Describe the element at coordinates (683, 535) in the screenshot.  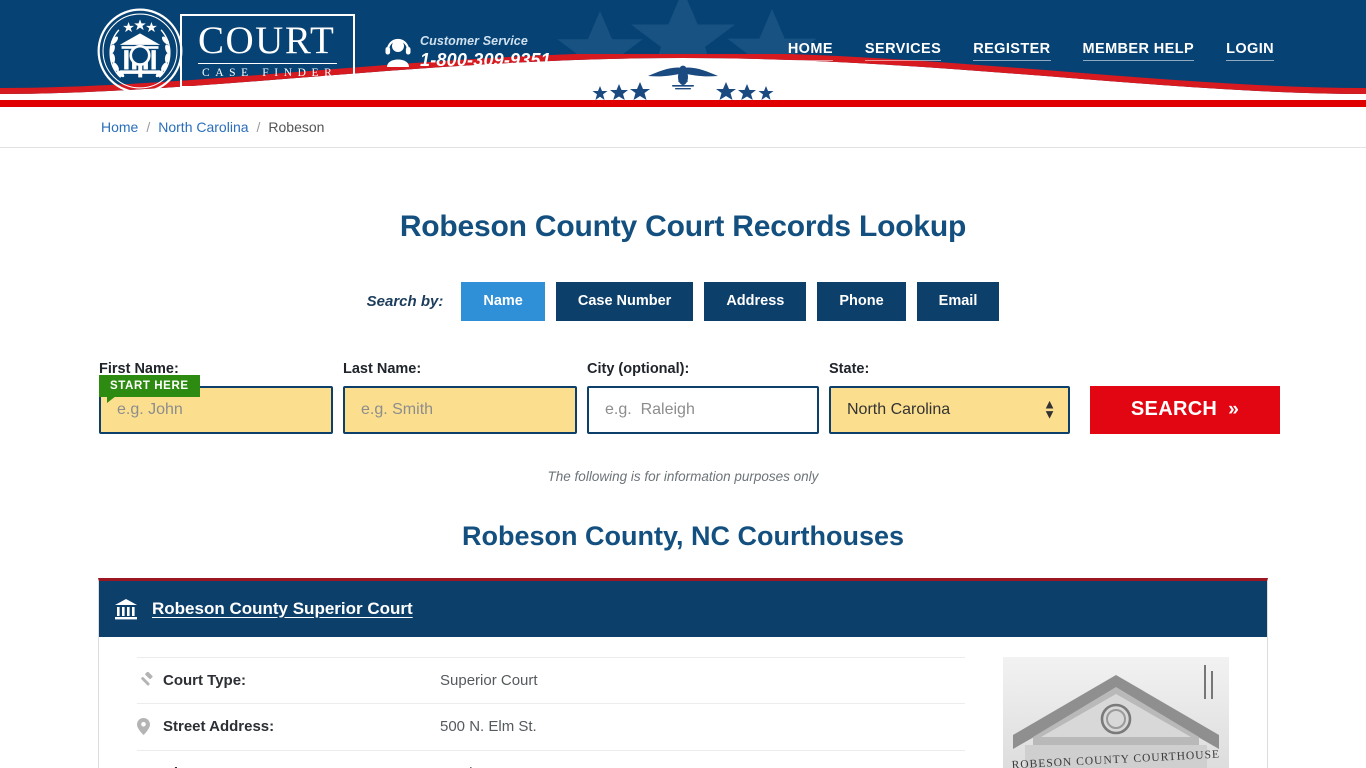
I see `courthouses-section-title: Robeson County, NC Courthouses` at that location.